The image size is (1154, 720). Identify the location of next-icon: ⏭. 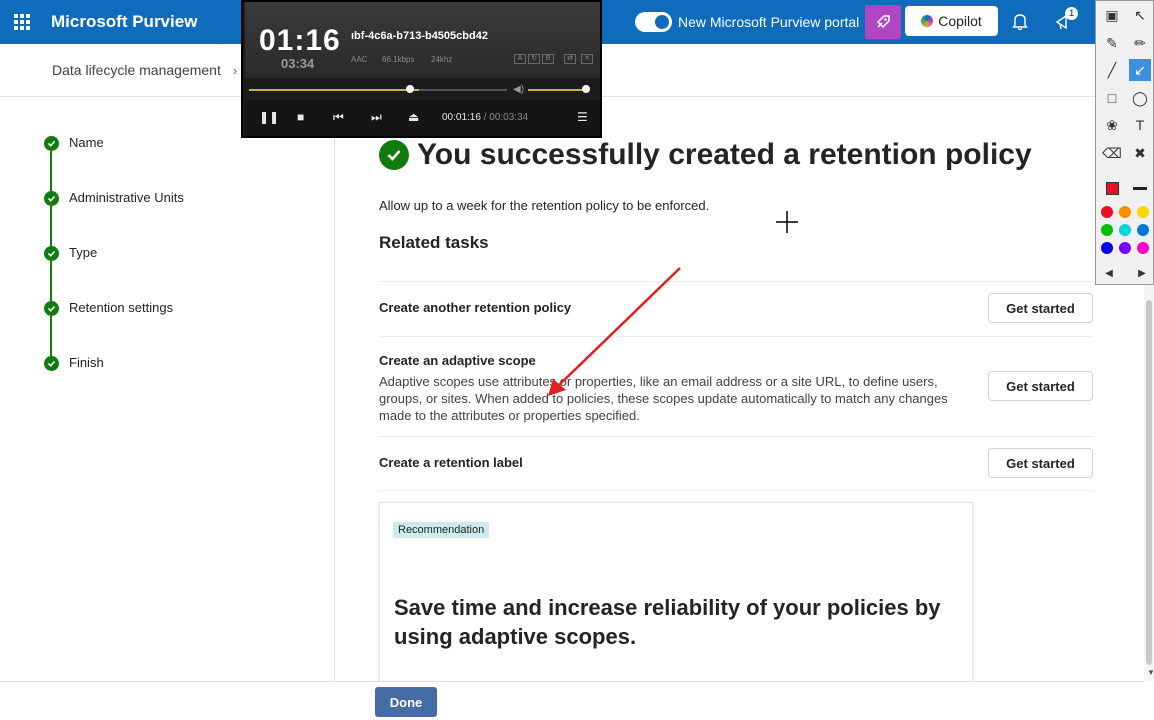
(376, 117).